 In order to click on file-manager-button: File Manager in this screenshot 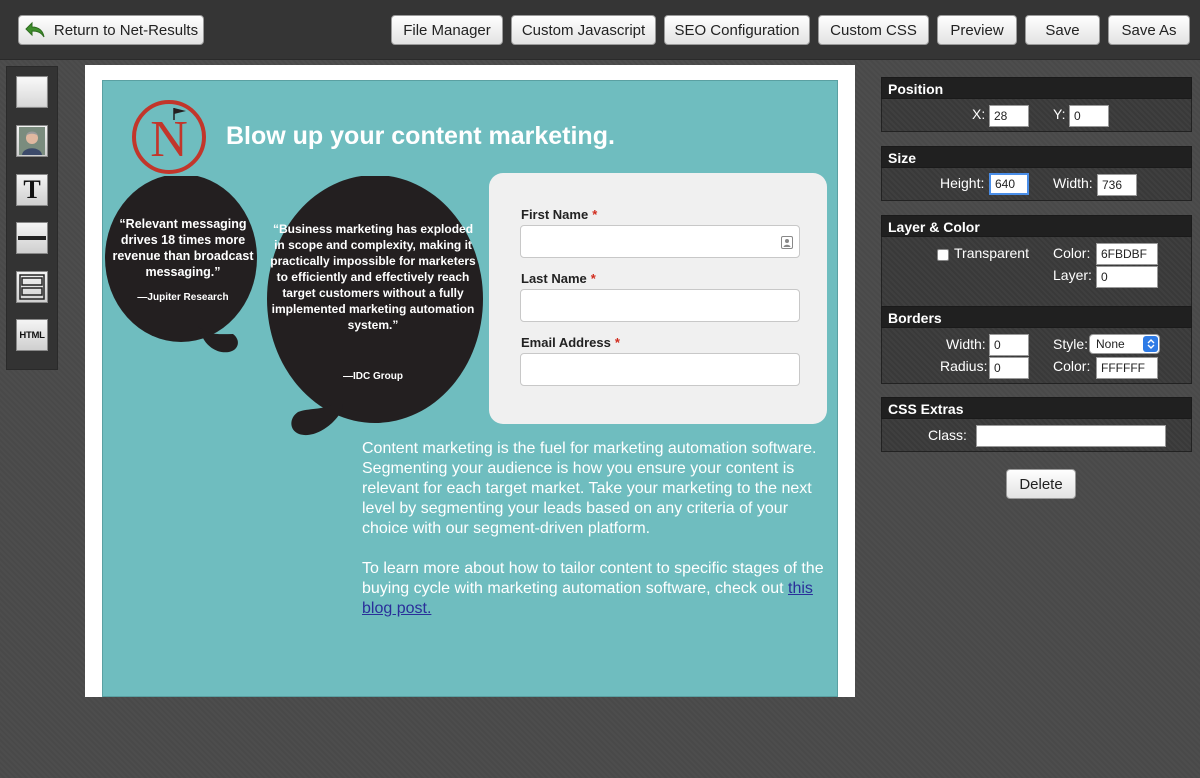, I will do `click(447, 30)`.